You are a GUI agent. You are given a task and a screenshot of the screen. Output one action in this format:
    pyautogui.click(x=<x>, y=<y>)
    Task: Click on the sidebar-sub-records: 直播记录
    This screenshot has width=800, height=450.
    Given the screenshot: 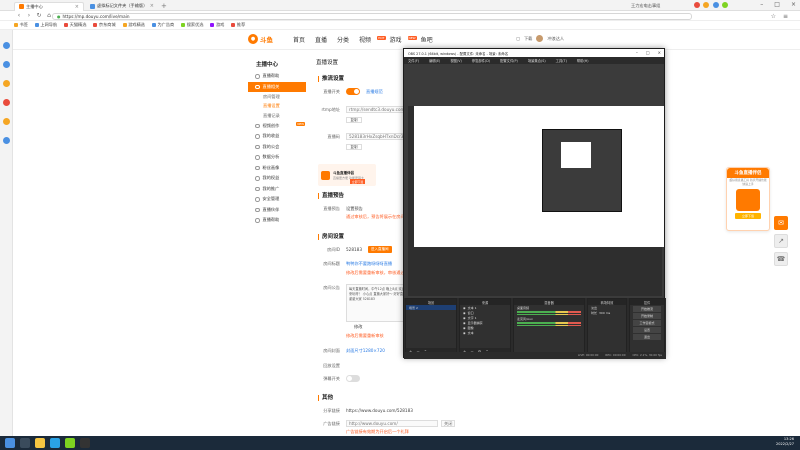 What is the action you would take?
    pyautogui.click(x=277, y=116)
    